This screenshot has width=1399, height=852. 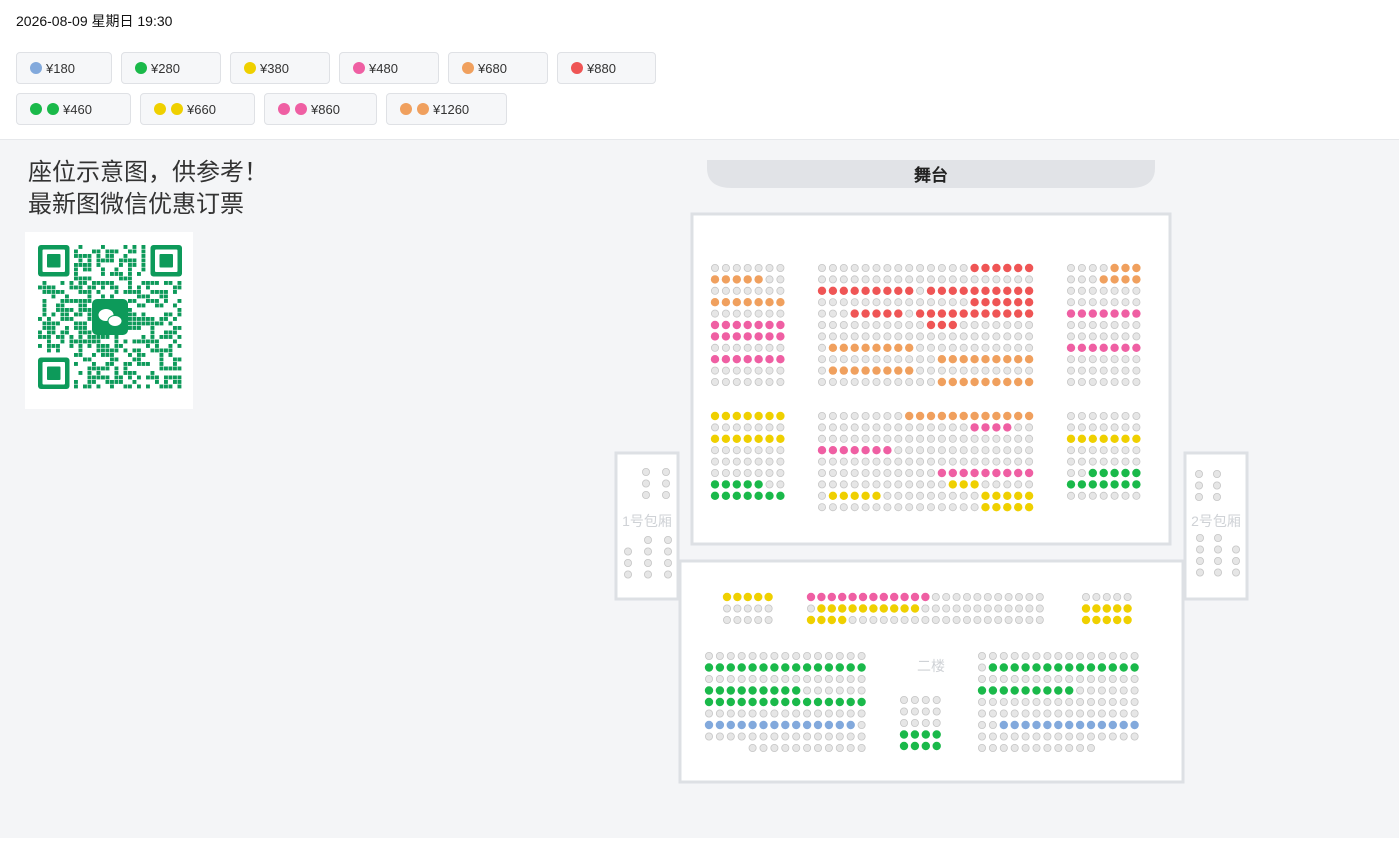 What do you see at coordinates (606, 68) in the screenshot?
I see `price-chip: ¥880` at bounding box center [606, 68].